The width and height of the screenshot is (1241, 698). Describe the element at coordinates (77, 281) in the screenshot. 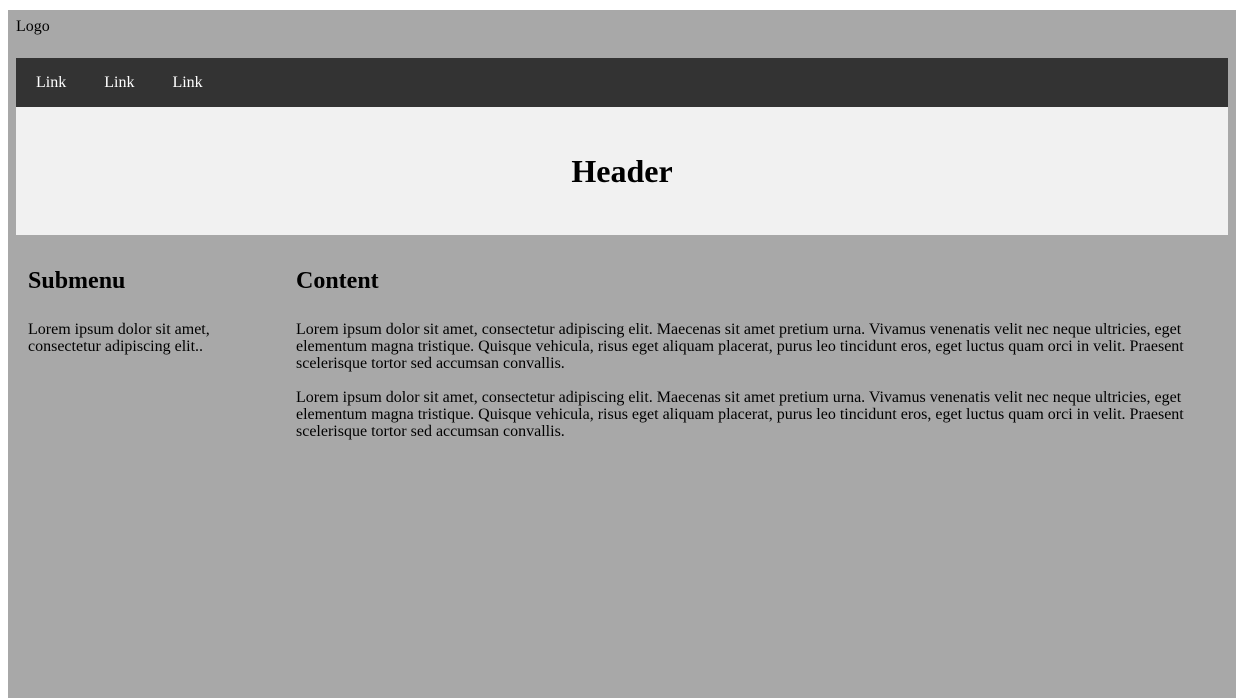

I see `submenu-title: Submenu` at that location.